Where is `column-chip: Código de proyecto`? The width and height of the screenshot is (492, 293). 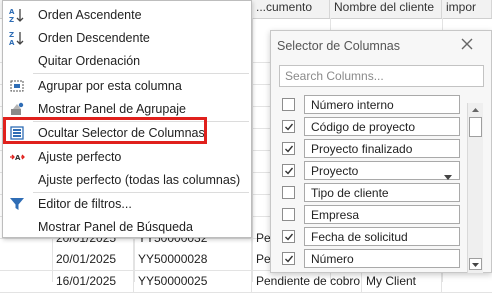 column-chip: Código de proyecto is located at coordinates (382, 126).